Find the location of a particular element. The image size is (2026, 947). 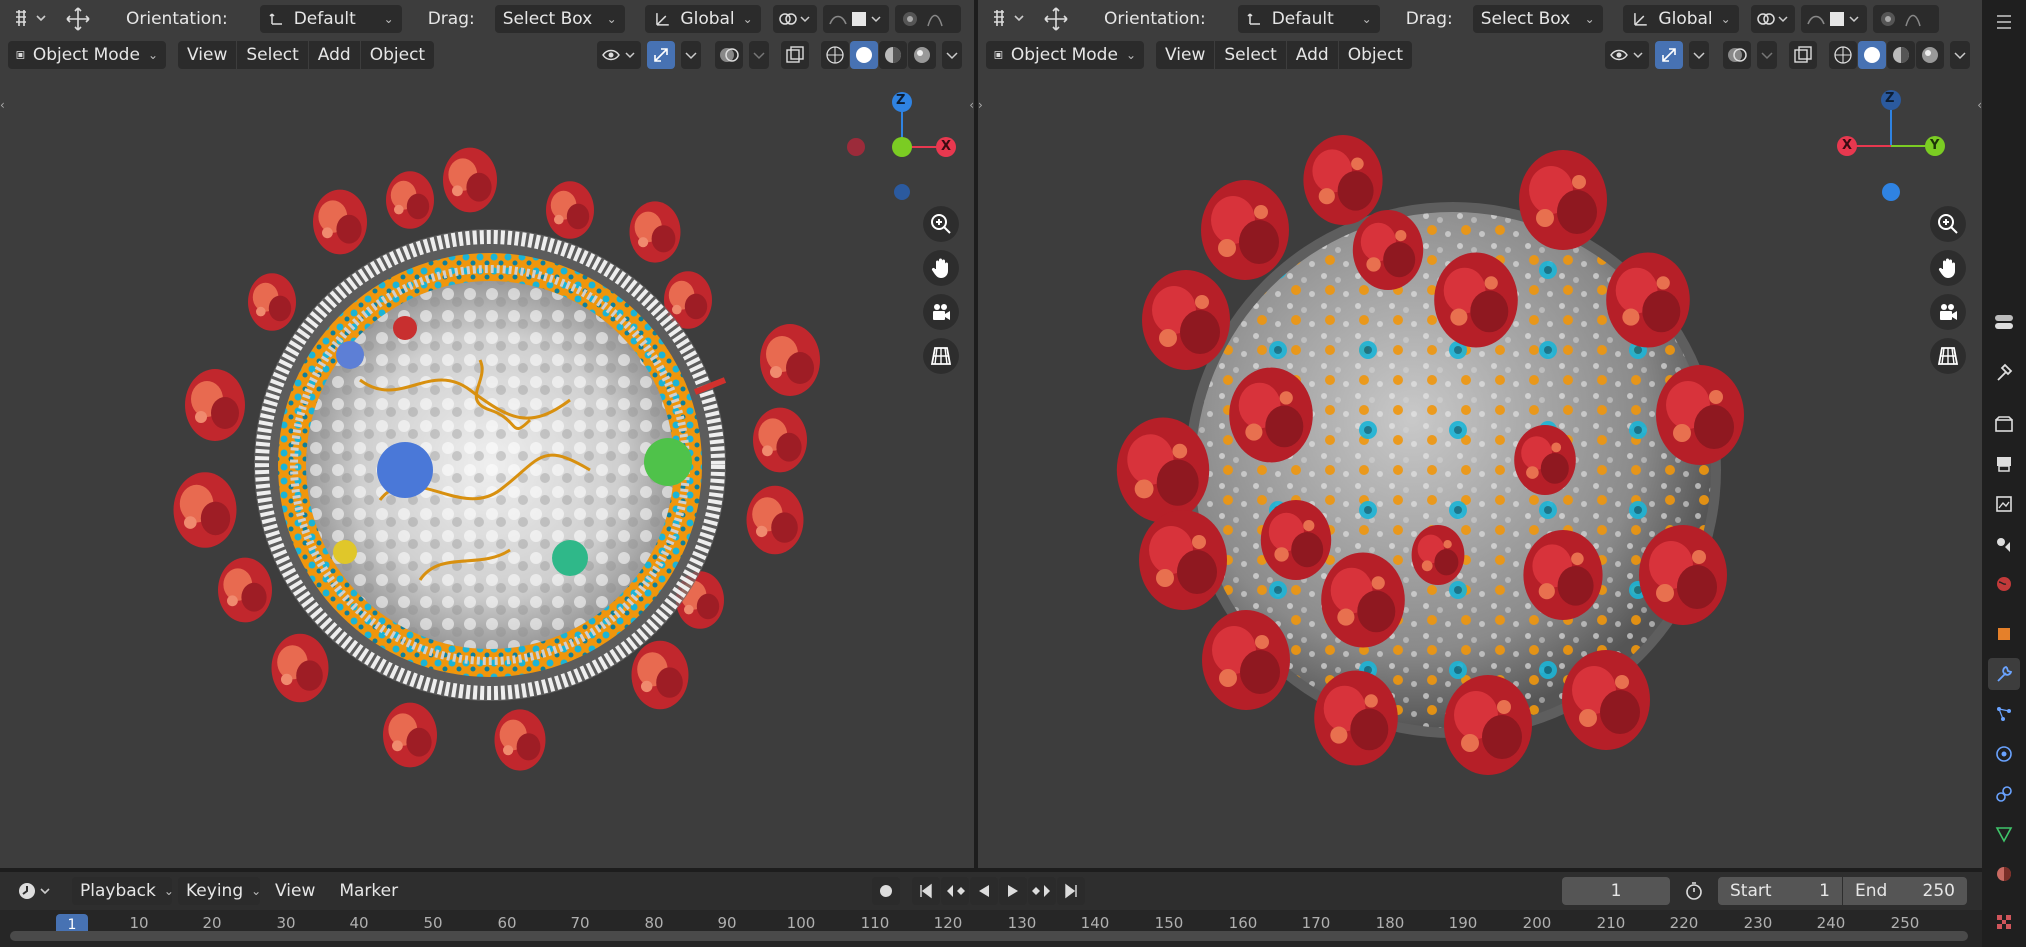

playback-menu: Playback ⌄ is located at coordinates (123, 891).